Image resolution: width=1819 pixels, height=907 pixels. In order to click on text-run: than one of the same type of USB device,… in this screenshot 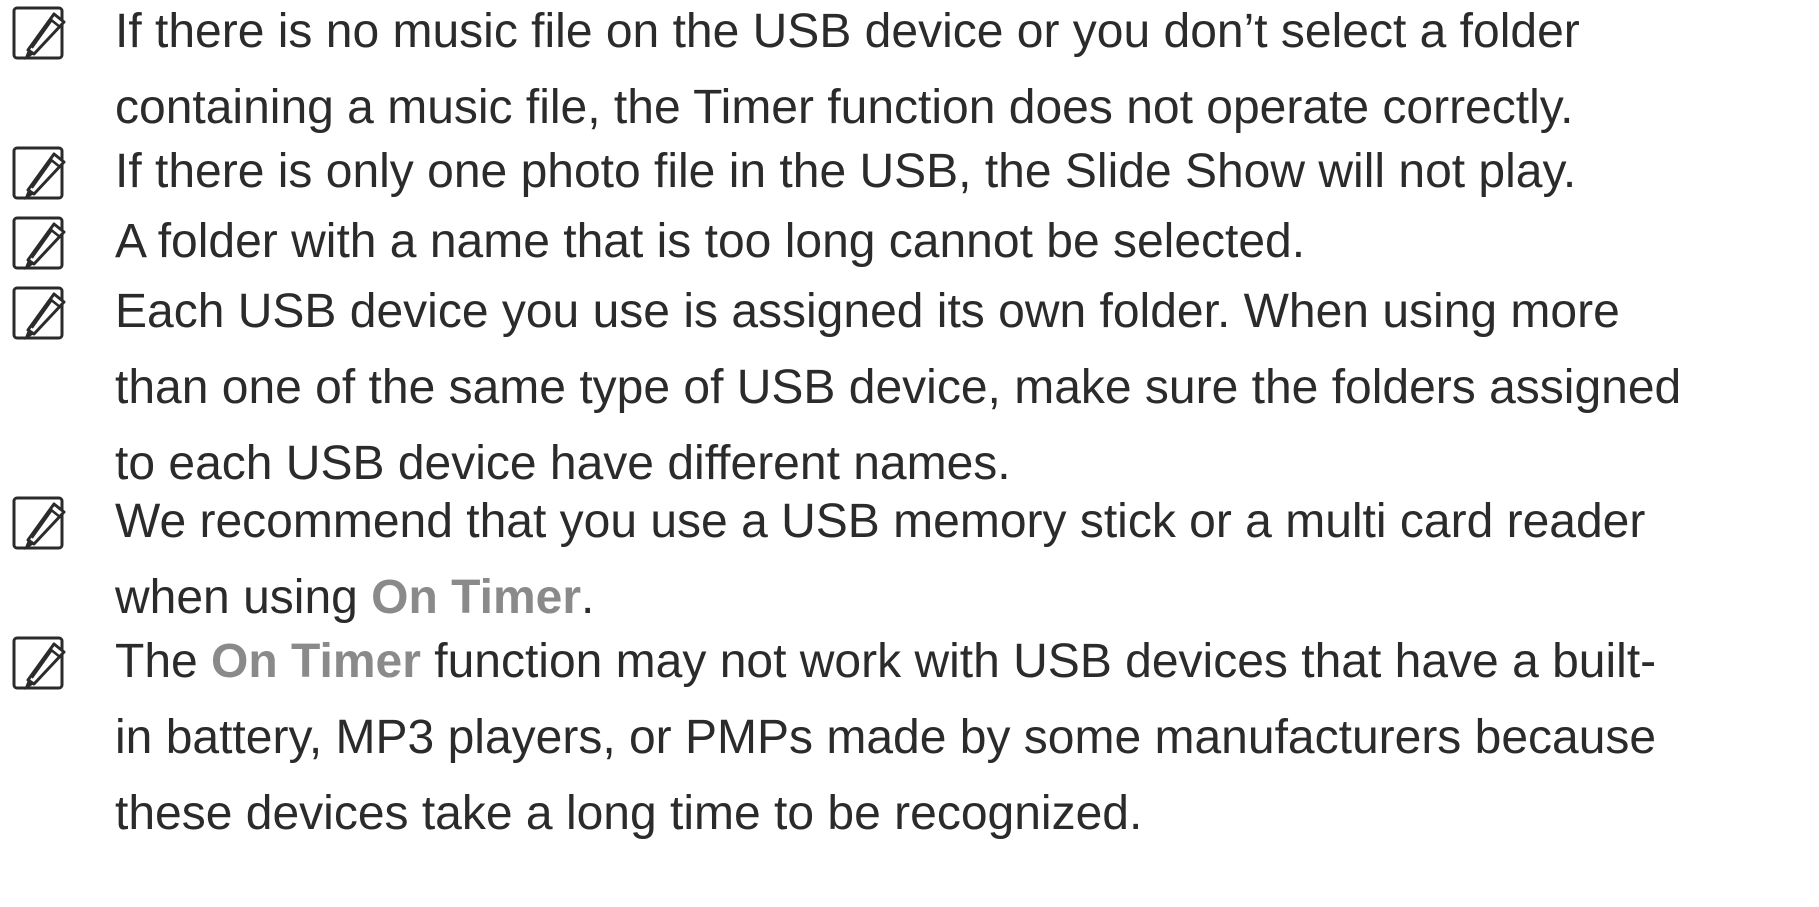, I will do `click(898, 387)`.